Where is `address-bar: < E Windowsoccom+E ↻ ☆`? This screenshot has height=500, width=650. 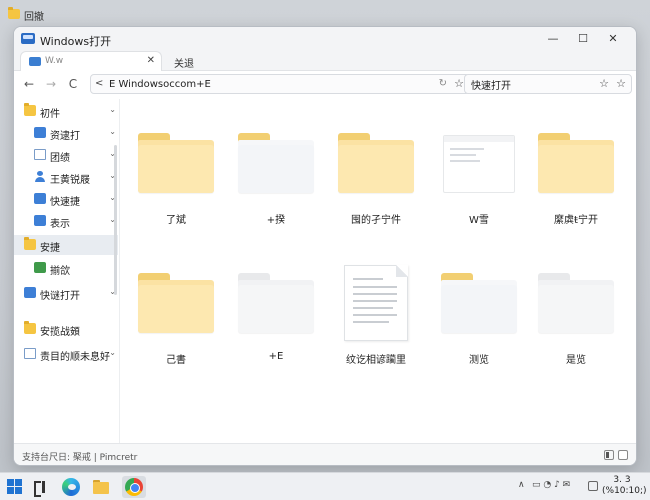 address-bar: < E Windowsoccom+E ↻ ☆ is located at coordinates (280, 84).